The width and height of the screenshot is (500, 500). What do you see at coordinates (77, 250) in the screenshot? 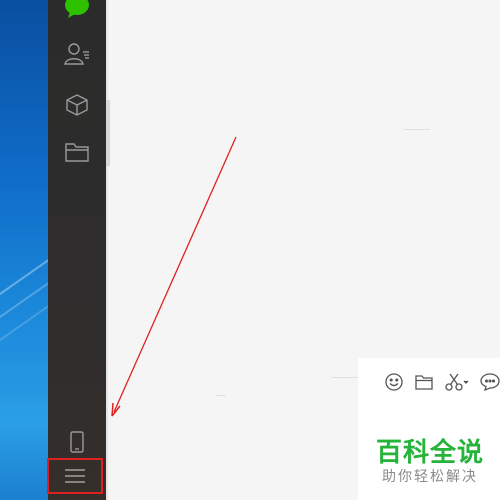
I see `sidebar` at bounding box center [77, 250].